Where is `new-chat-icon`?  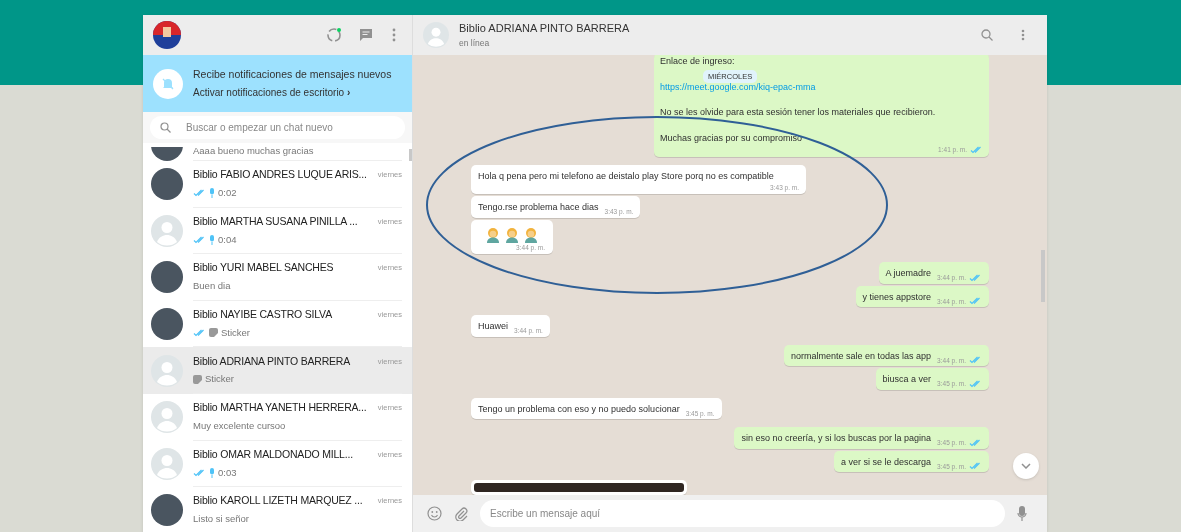
new-chat-icon is located at coordinates (366, 35).